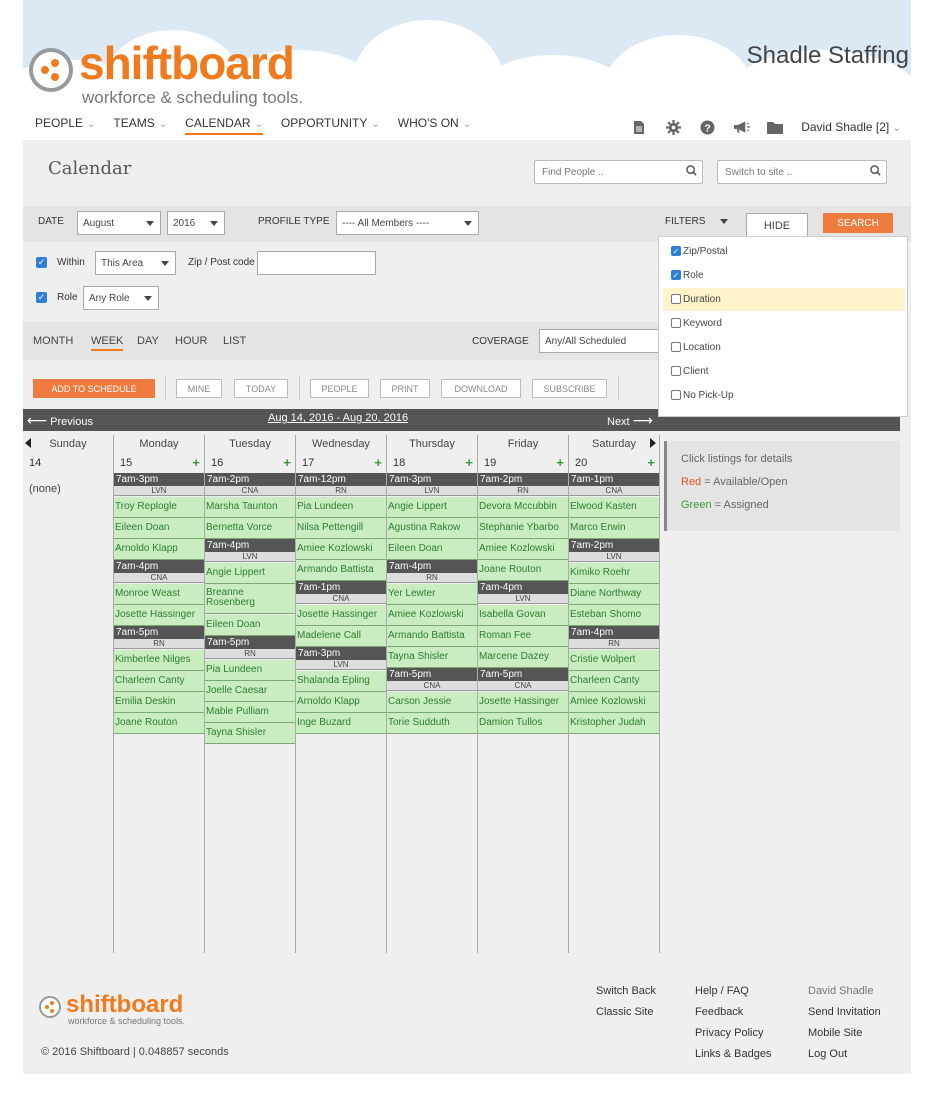  I want to click on search-button: SEARCH, so click(858, 223).